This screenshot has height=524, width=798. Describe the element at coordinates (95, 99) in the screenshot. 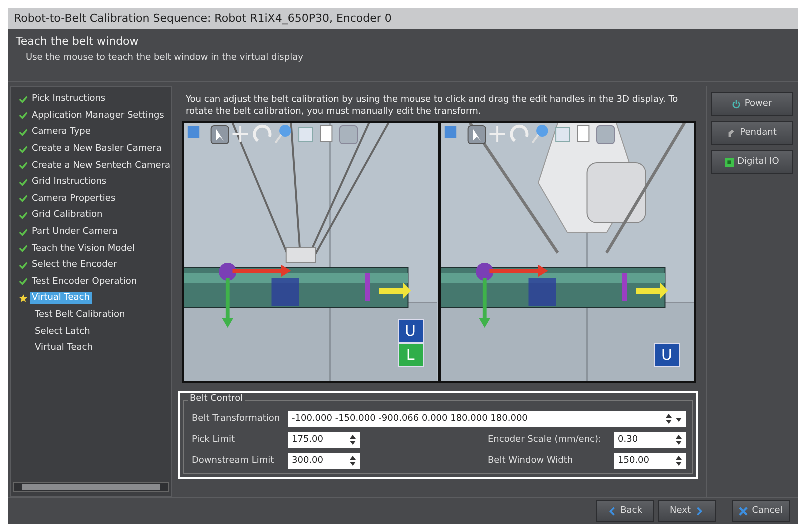

I see `step-item: Pick Instructions` at that location.